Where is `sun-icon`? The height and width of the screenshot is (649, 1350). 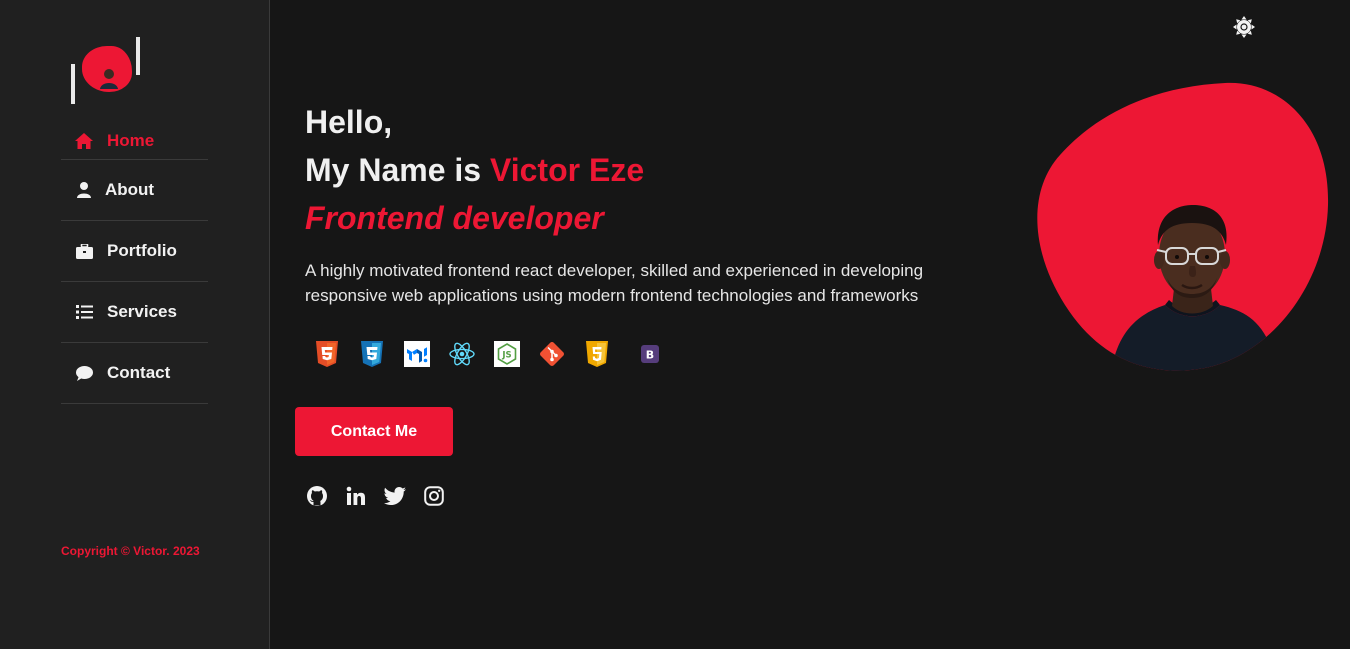 sun-icon is located at coordinates (1244, 27).